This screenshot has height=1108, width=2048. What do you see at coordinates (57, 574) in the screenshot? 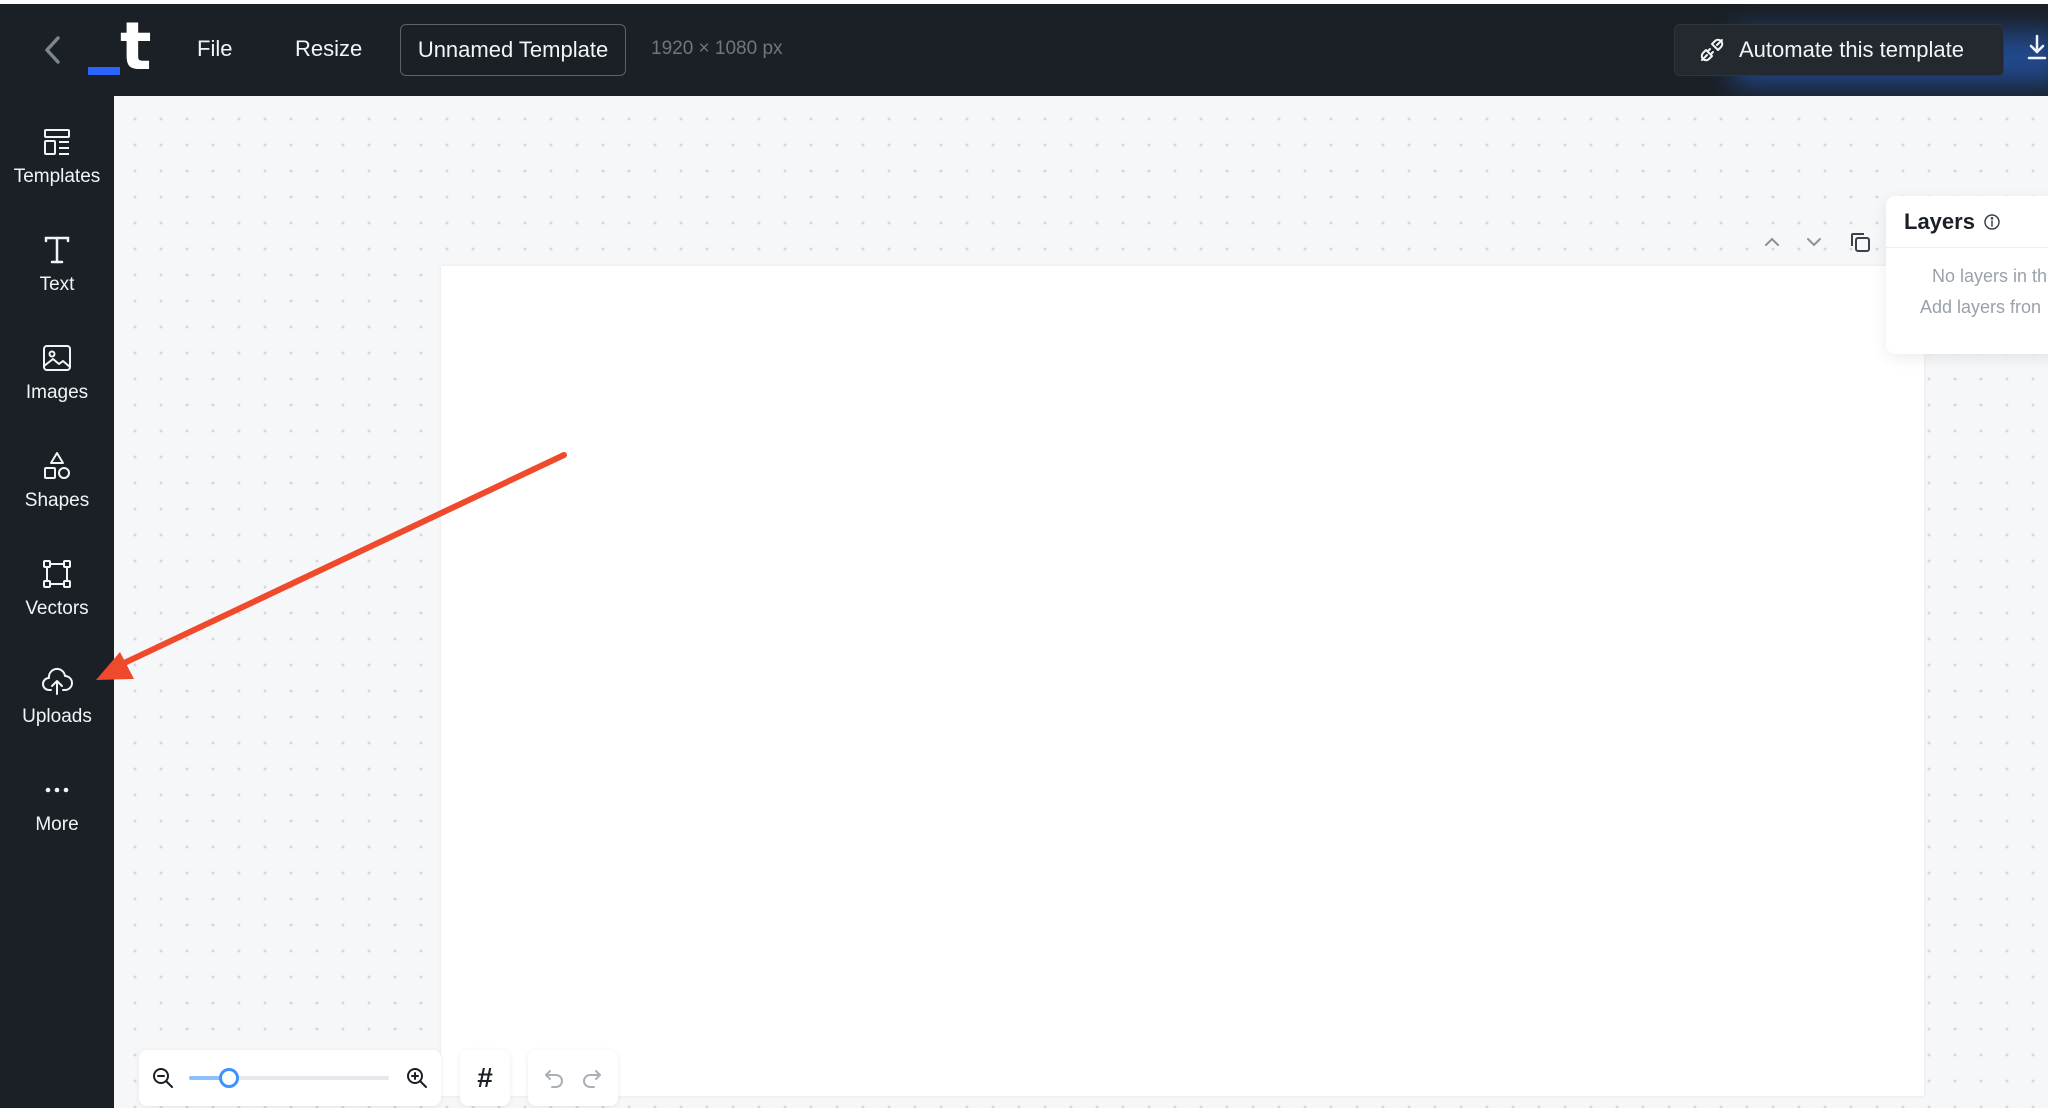
I see `vector-icon` at bounding box center [57, 574].